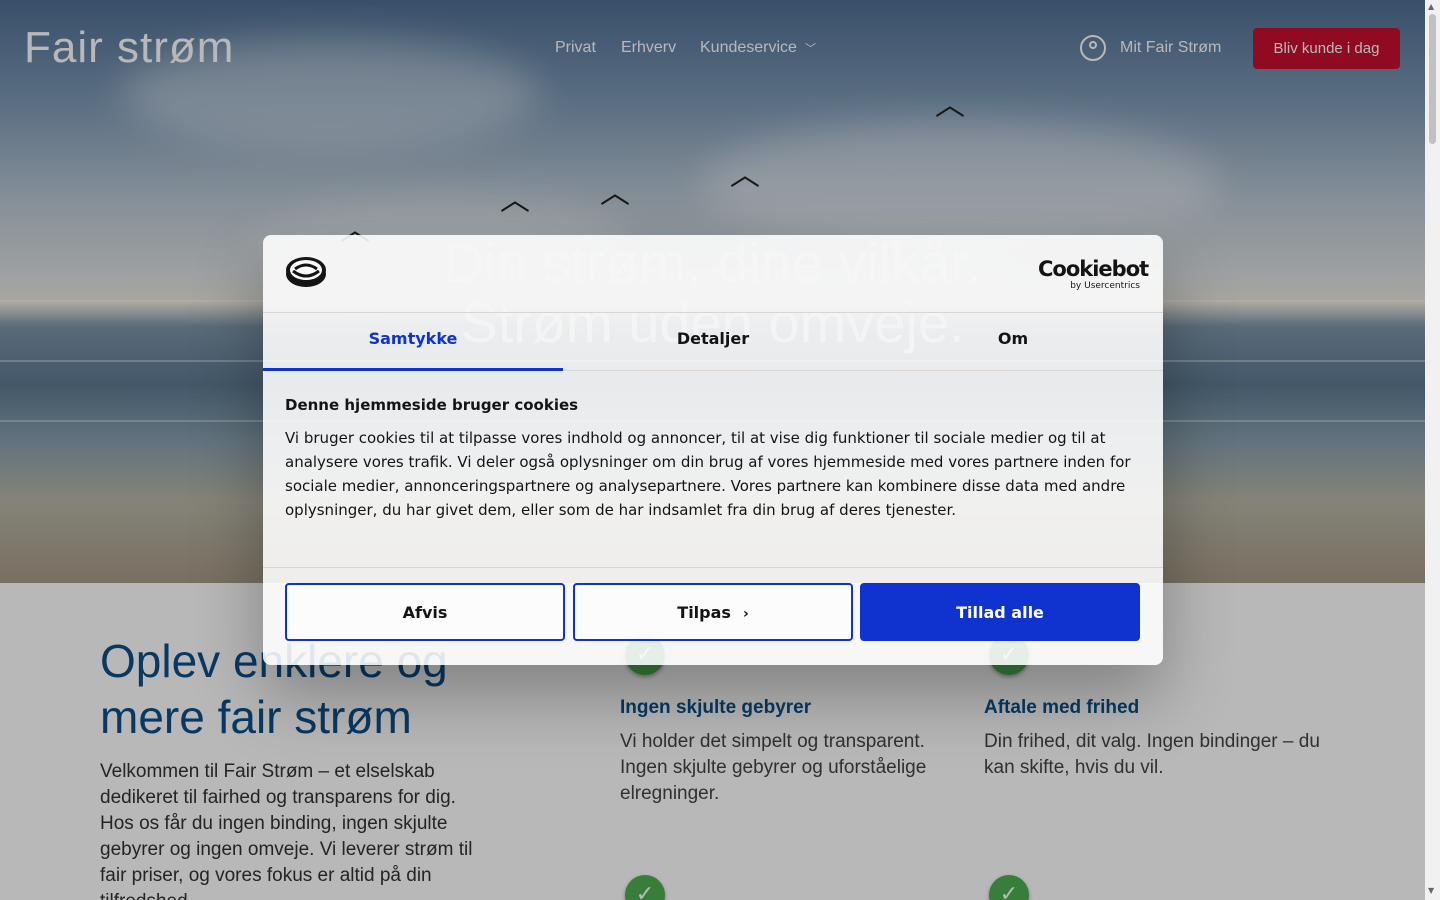 This screenshot has width=1440, height=900. What do you see at coordinates (1105, 286) in the screenshot?
I see `cookiebot-sub: by Usercentrics` at bounding box center [1105, 286].